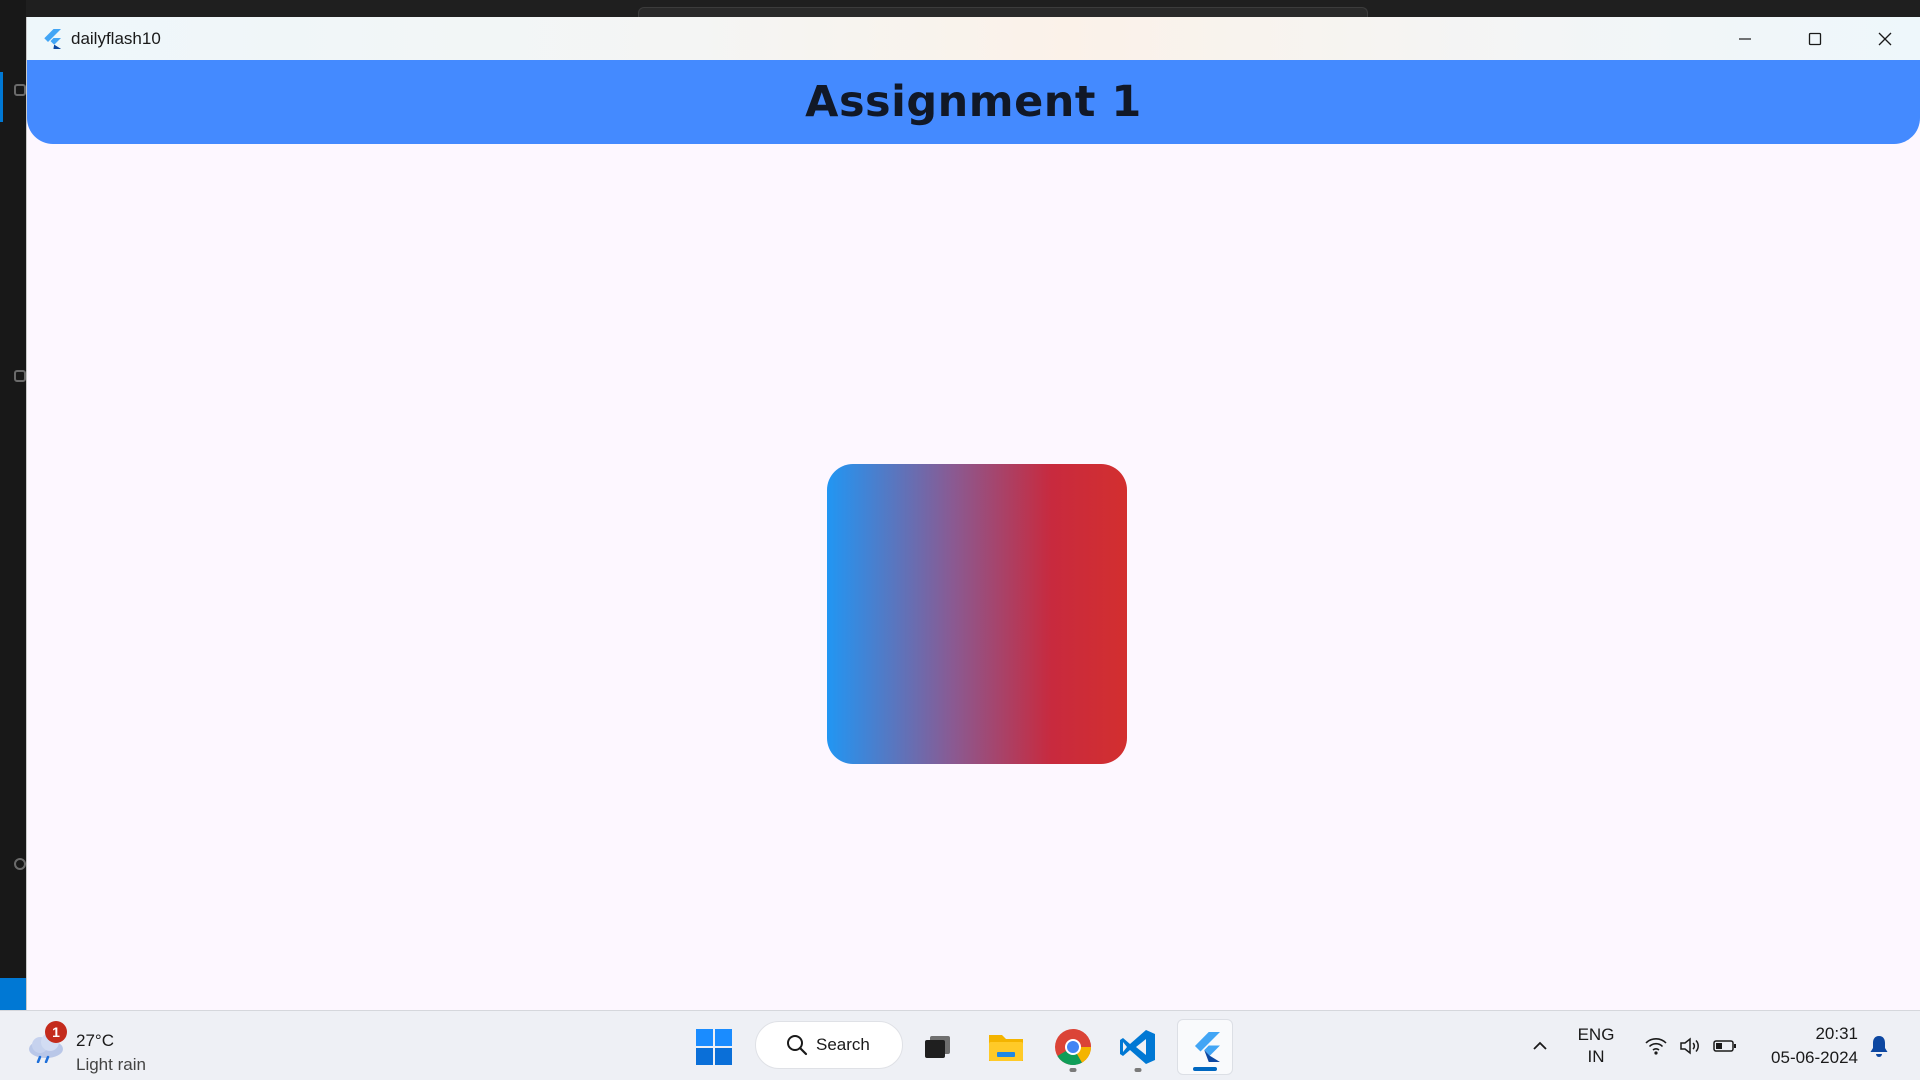 The height and width of the screenshot is (1080, 1920). I want to click on battery-icon, so click(1724, 1046).